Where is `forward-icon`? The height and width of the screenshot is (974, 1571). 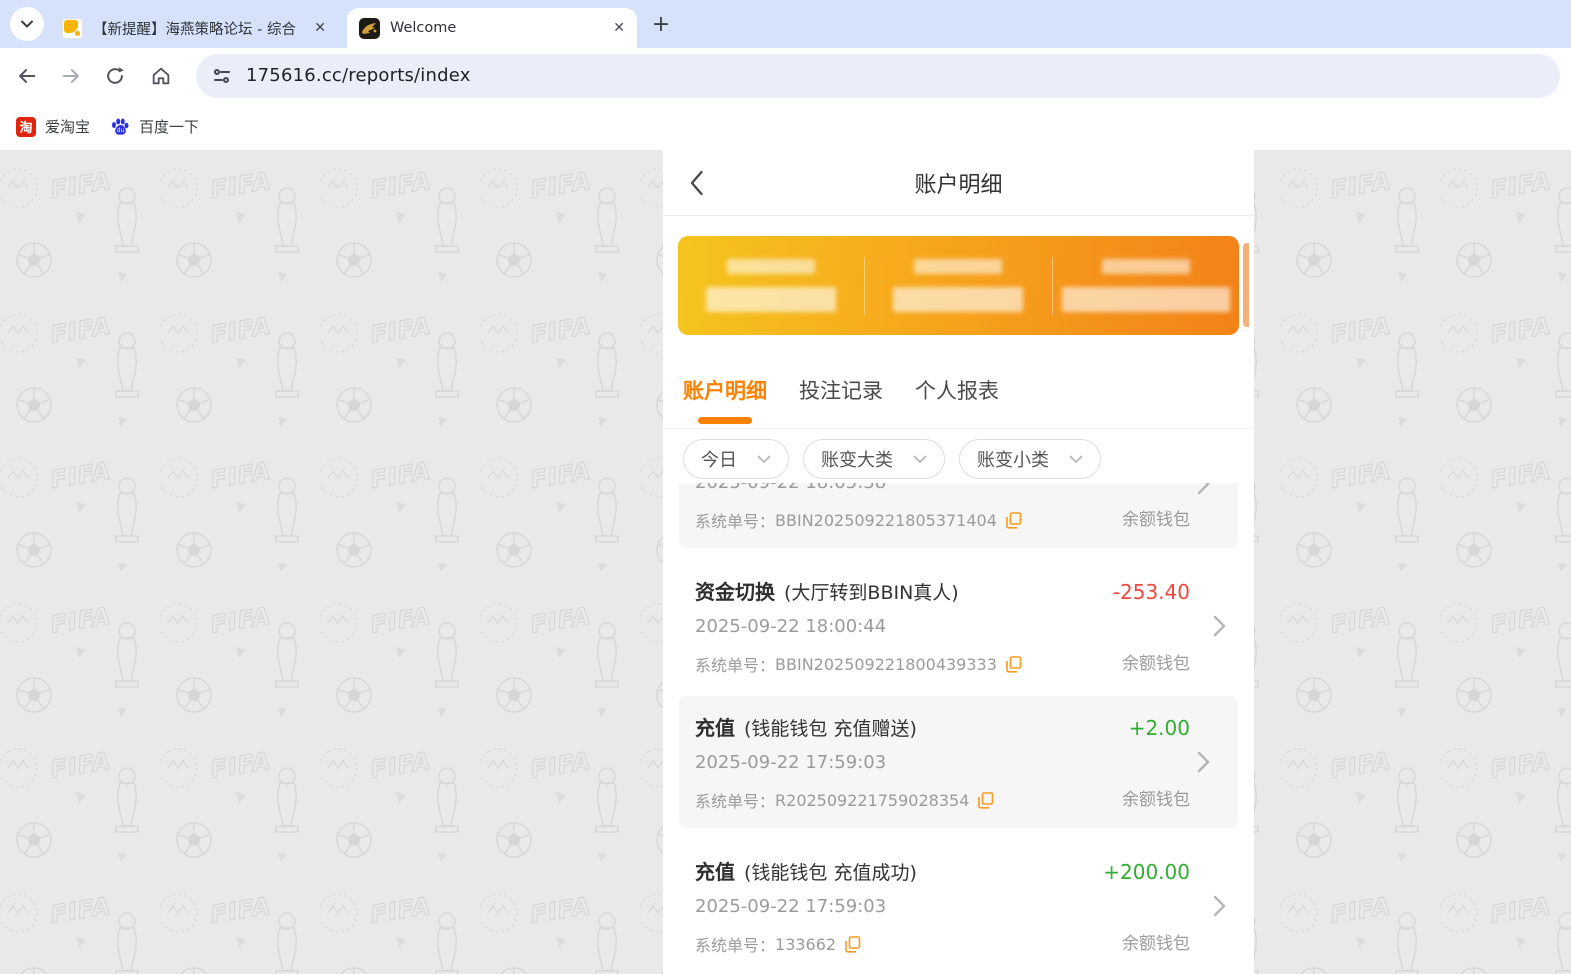 forward-icon is located at coordinates (71, 76).